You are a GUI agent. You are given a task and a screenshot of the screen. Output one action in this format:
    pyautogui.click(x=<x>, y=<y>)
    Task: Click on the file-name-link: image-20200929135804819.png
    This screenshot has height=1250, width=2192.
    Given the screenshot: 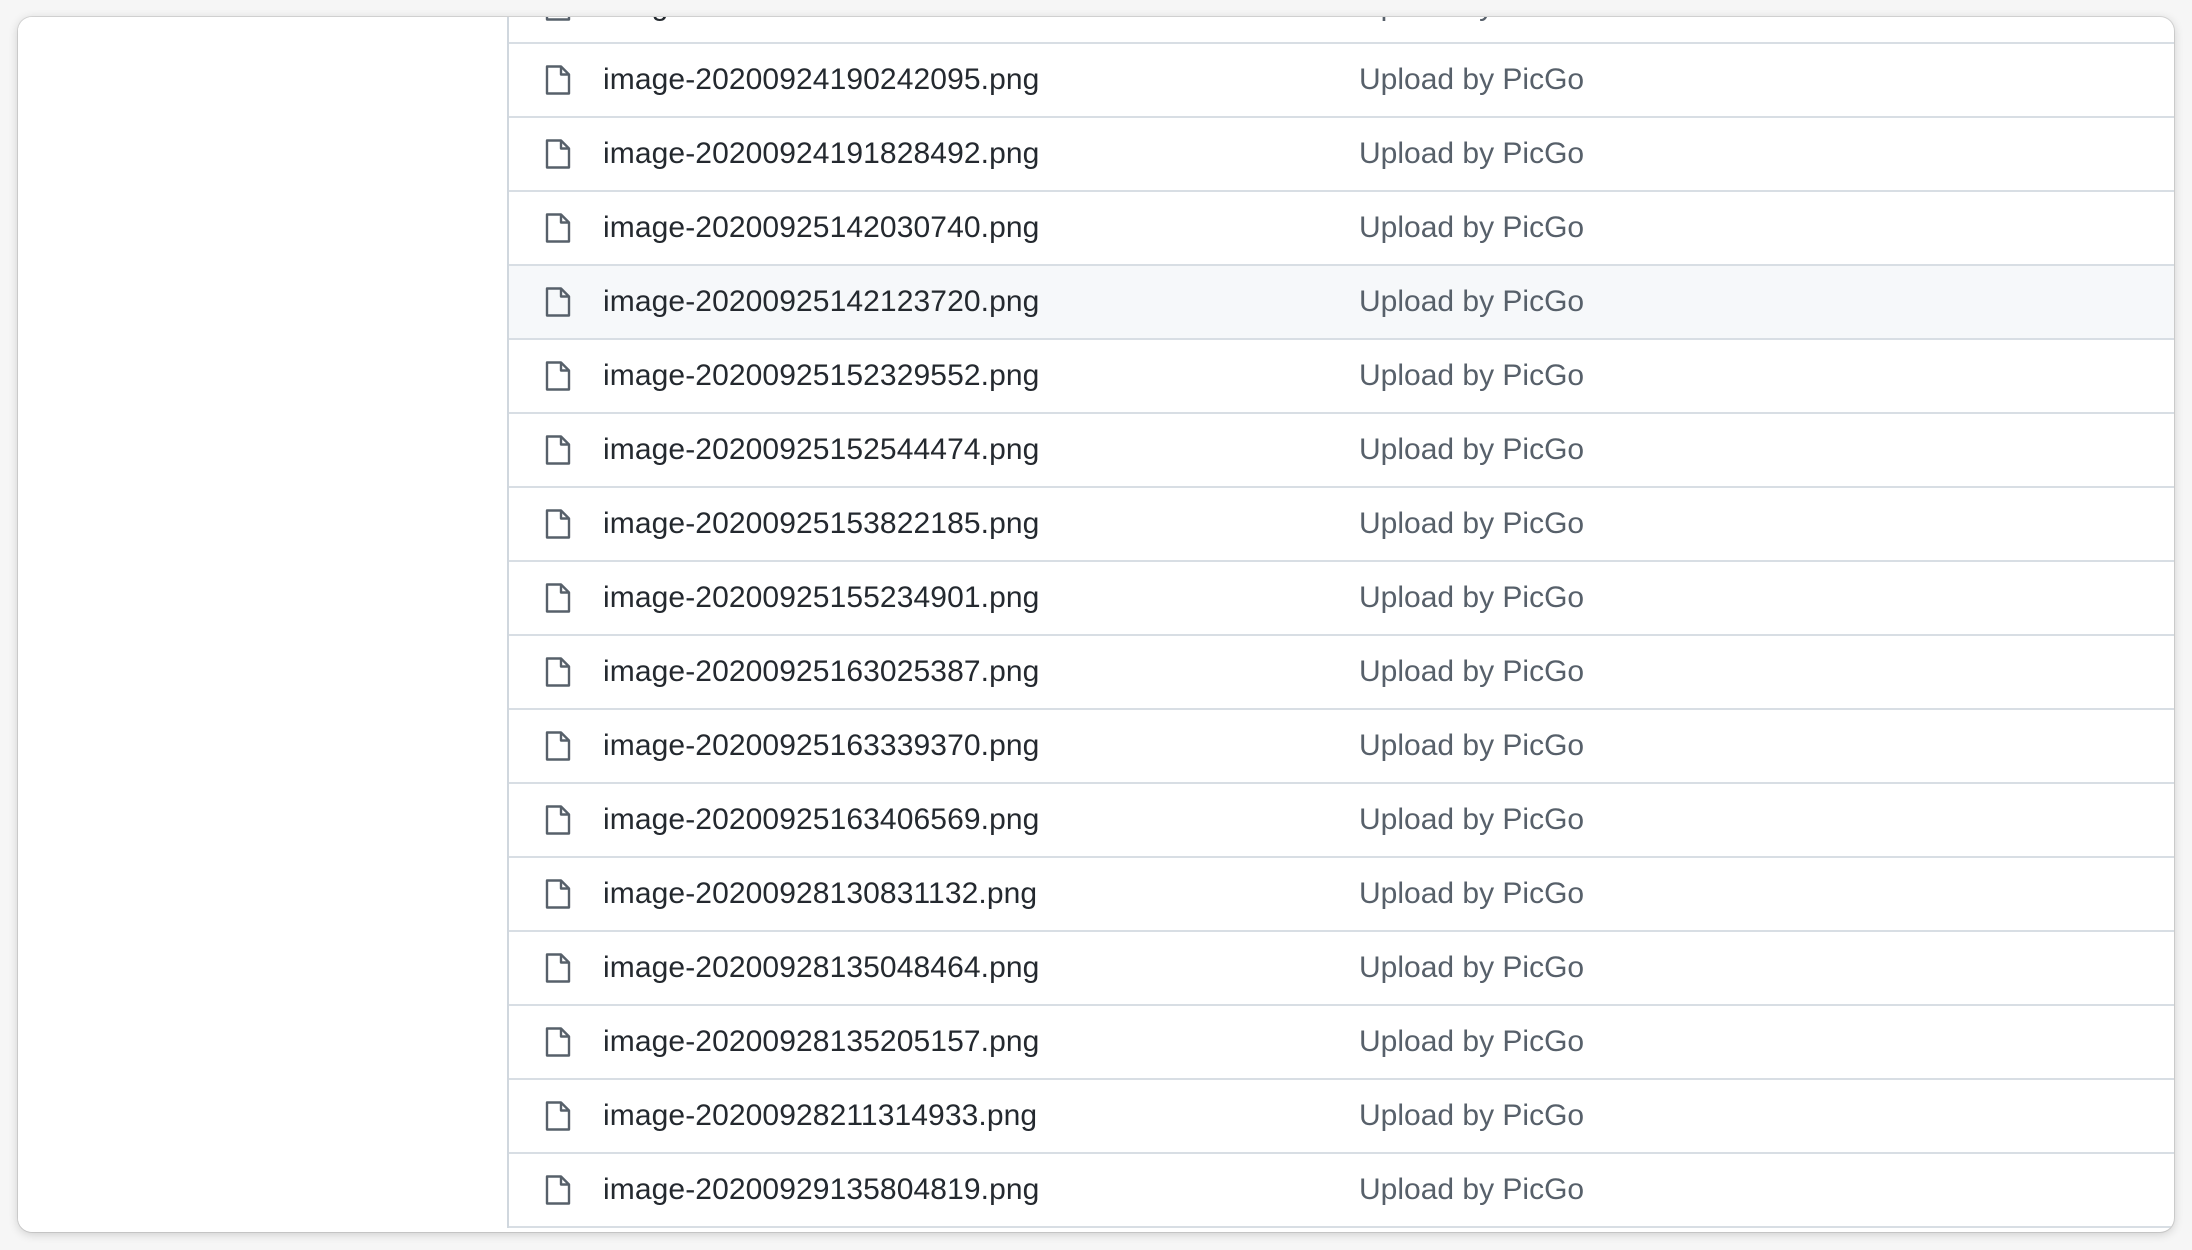 What is the action you would take?
    pyautogui.click(x=963, y=1190)
    